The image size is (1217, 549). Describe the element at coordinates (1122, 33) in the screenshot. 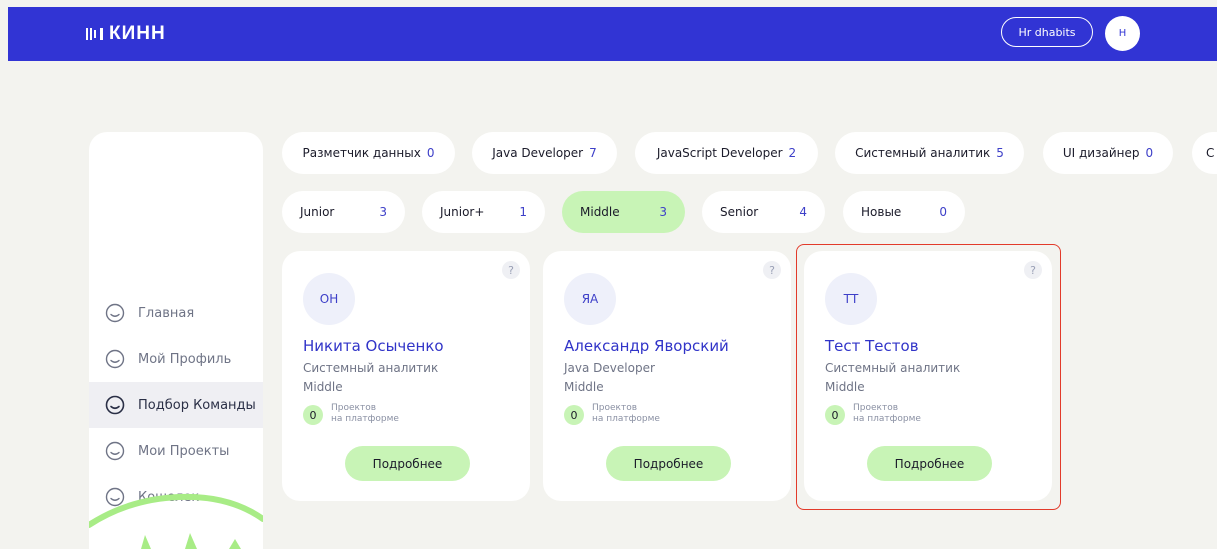

I see `user-avatar: H` at that location.